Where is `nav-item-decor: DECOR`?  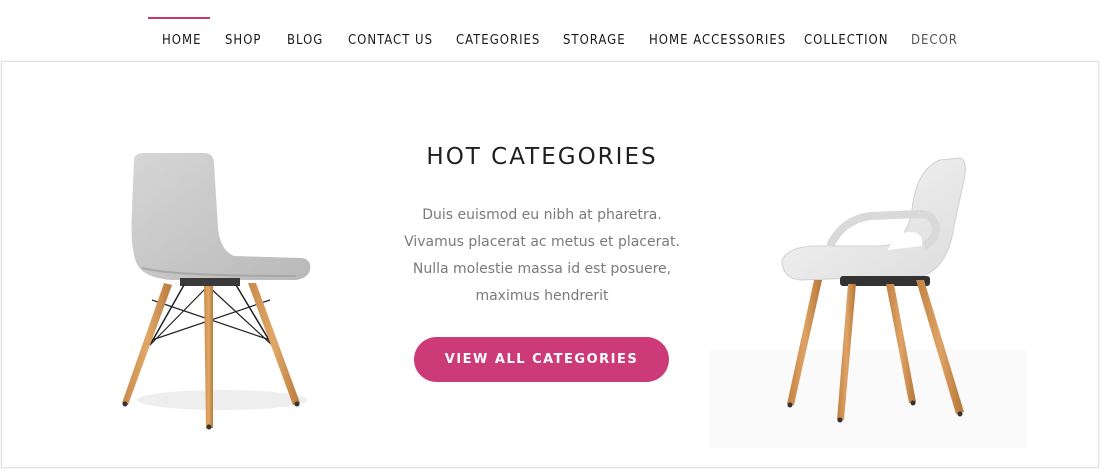
nav-item-decor: DECOR is located at coordinates (934, 41).